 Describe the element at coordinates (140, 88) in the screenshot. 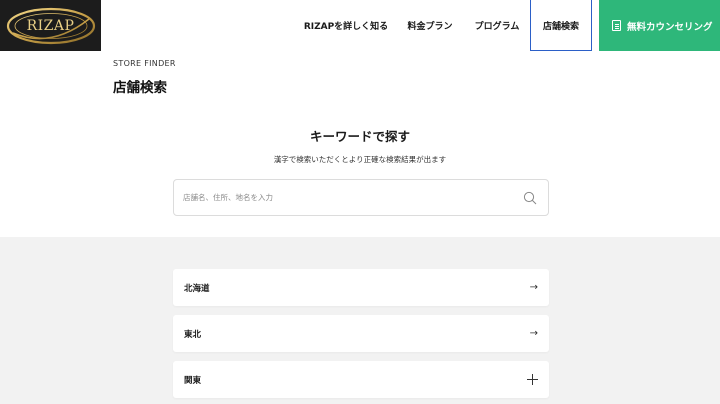

I see `page-title: 店舗検索` at that location.